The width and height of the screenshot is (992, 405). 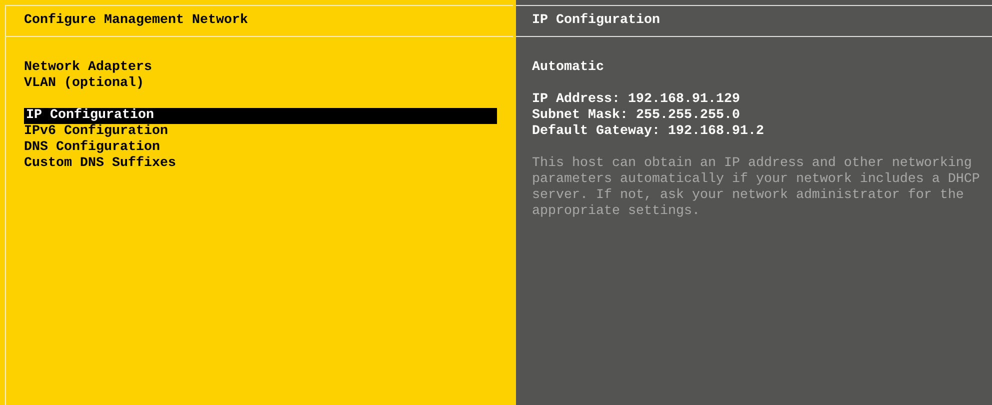 What do you see at coordinates (756, 188) in the screenshot?
I see `help-text: This host can obtain an IP address and other networking parameters automatically if your network includes a DHCP server. If not, ask your network administrator for the appropriate settings.` at bounding box center [756, 188].